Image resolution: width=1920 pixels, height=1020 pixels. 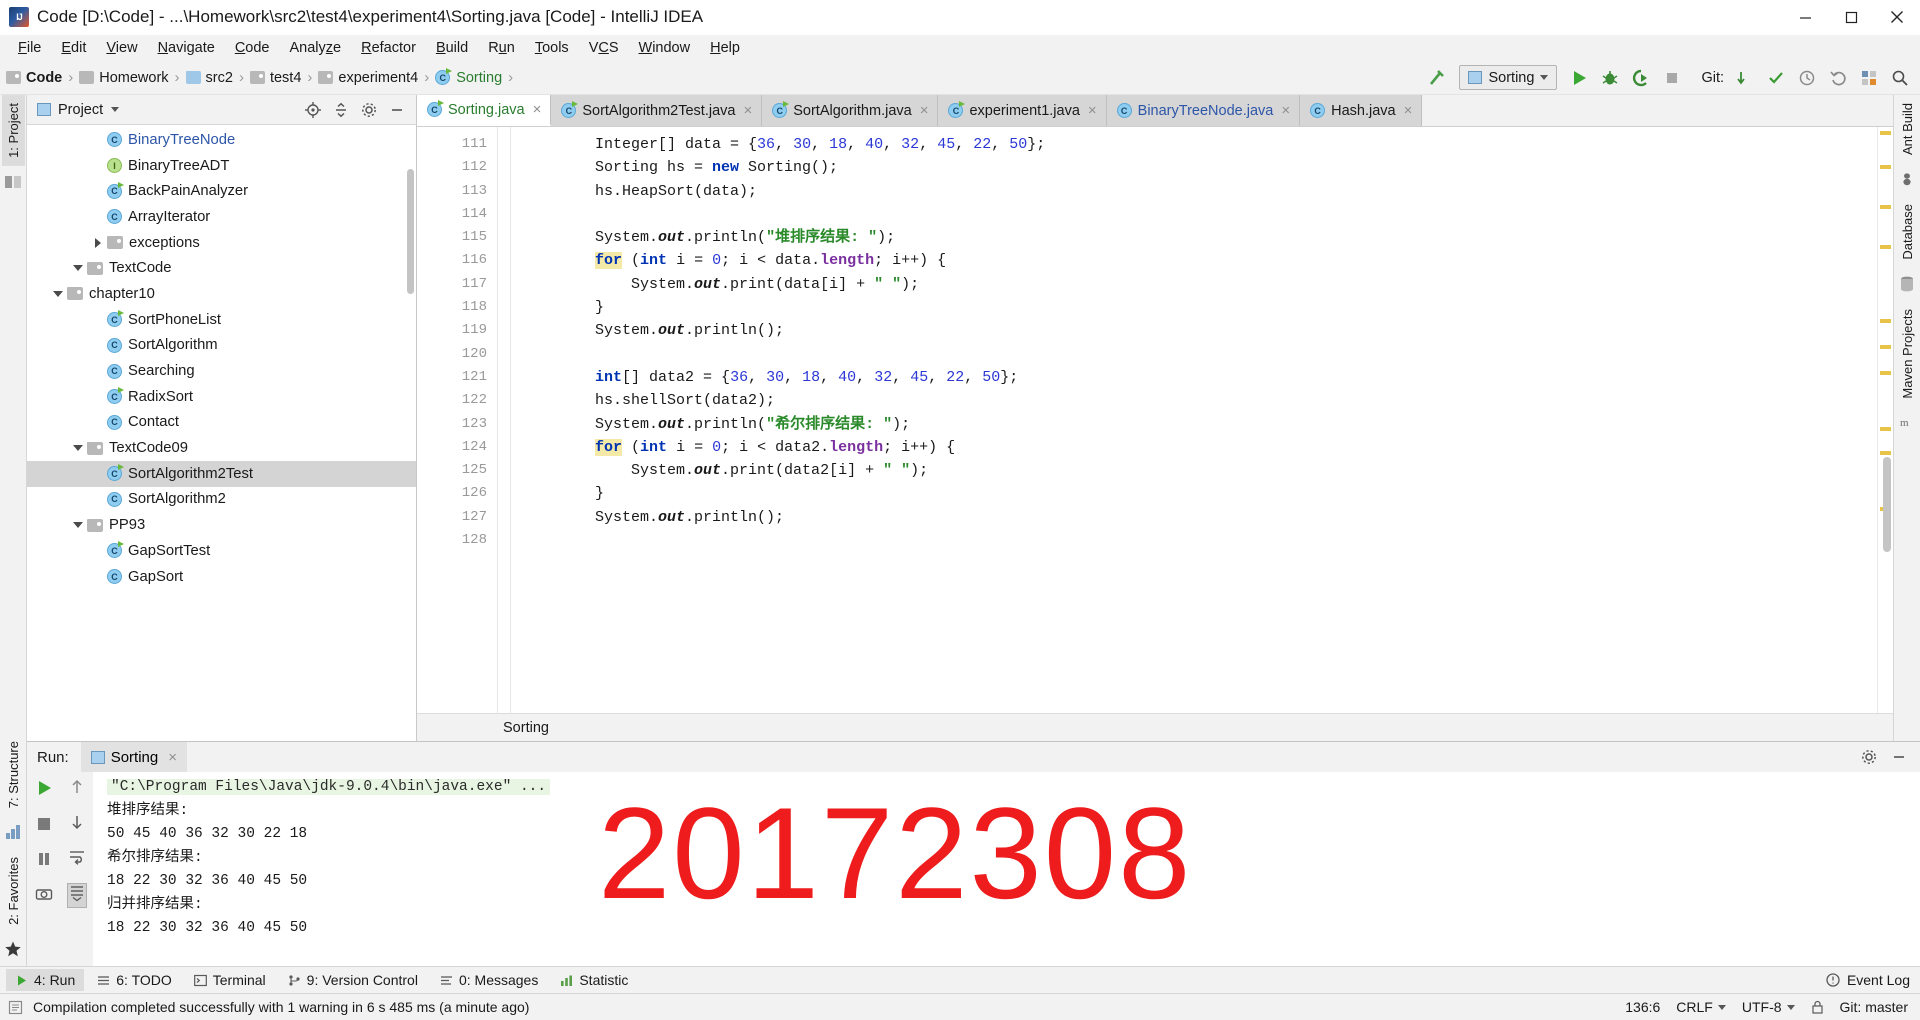 I want to click on line-number: 113, so click(x=452, y=191).